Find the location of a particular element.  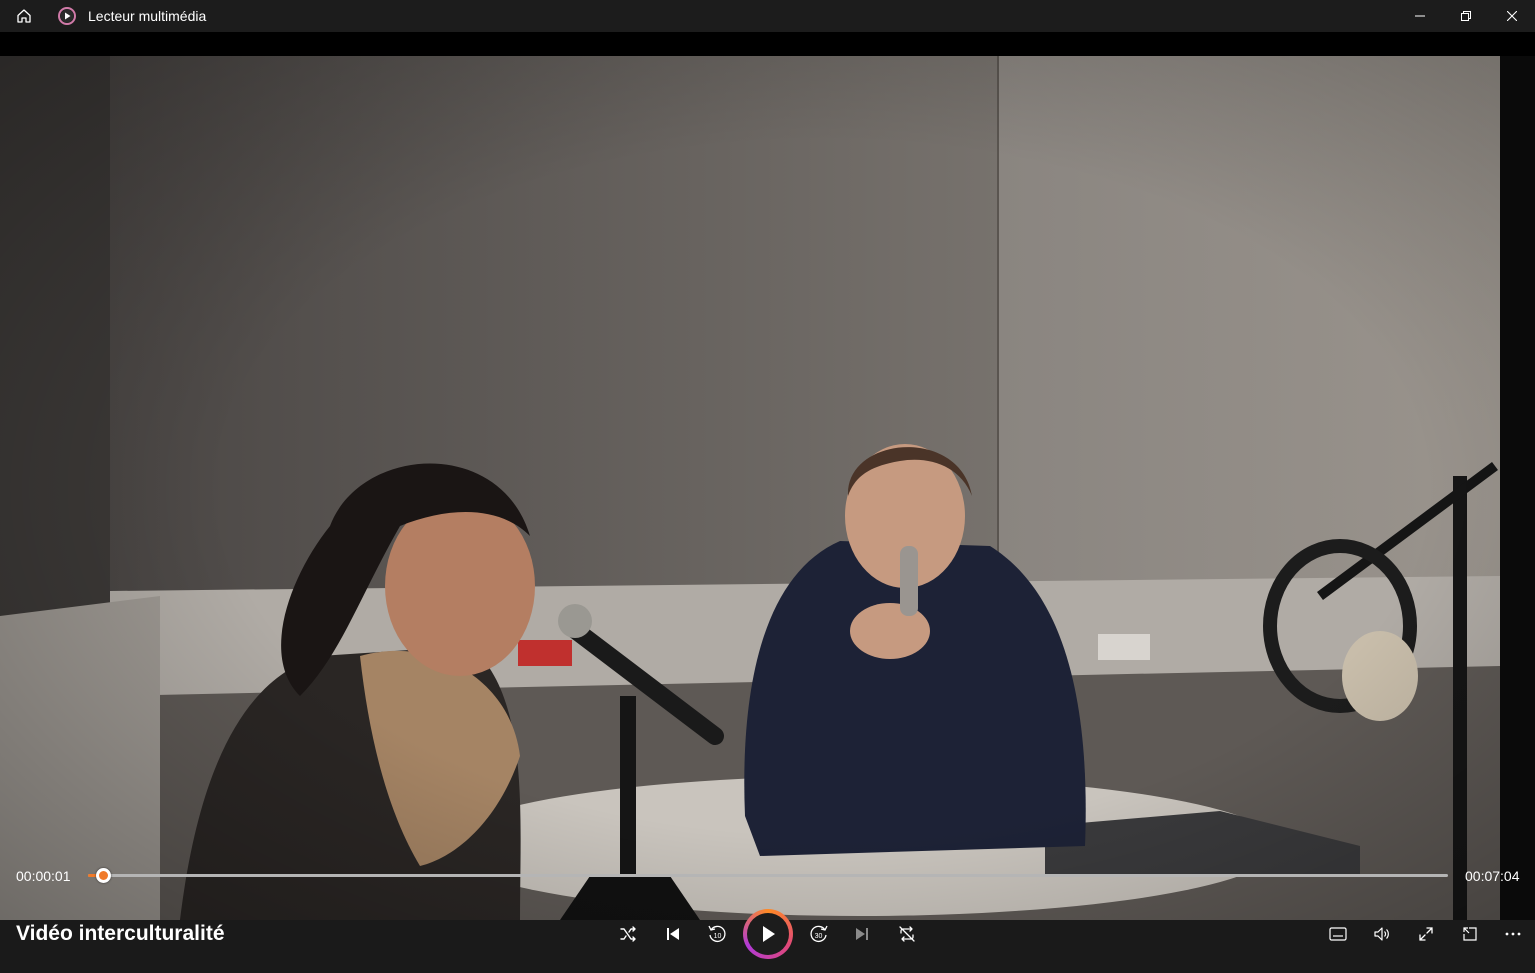

fullscreen-button is located at coordinates (1426, 934).